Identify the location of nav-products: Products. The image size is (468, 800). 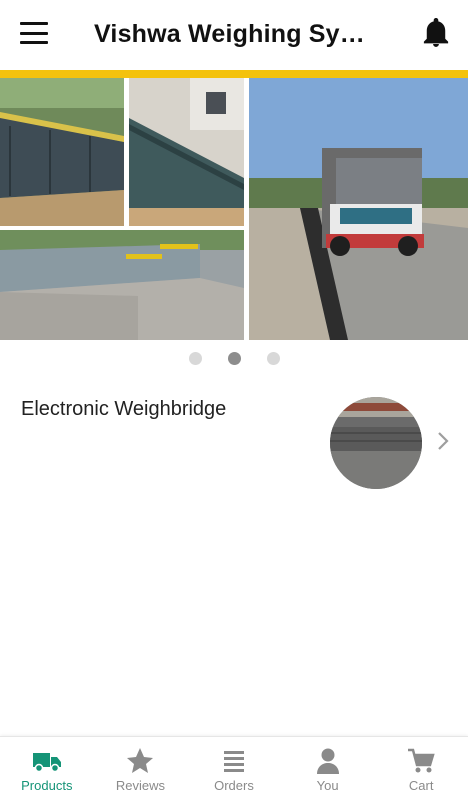
(47, 768).